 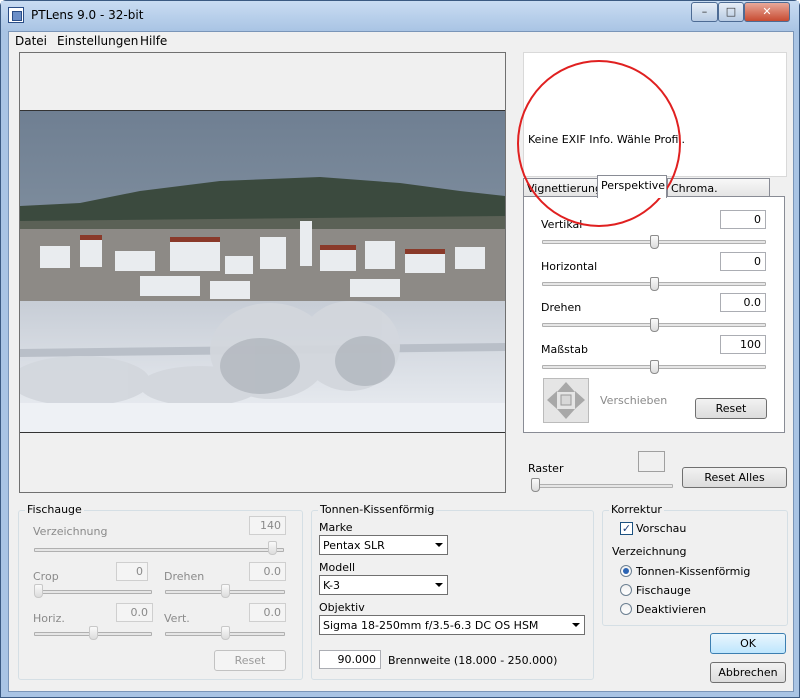 What do you see at coordinates (46, 576) in the screenshot?
I see `crop-label: Crop` at bounding box center [46, 576].